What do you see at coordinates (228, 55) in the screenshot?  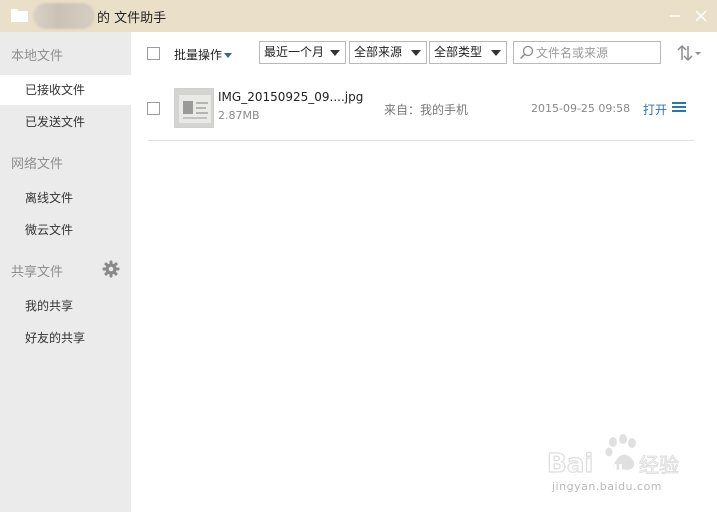 I see `caret-down-icon` at bounding box center [228, 55].